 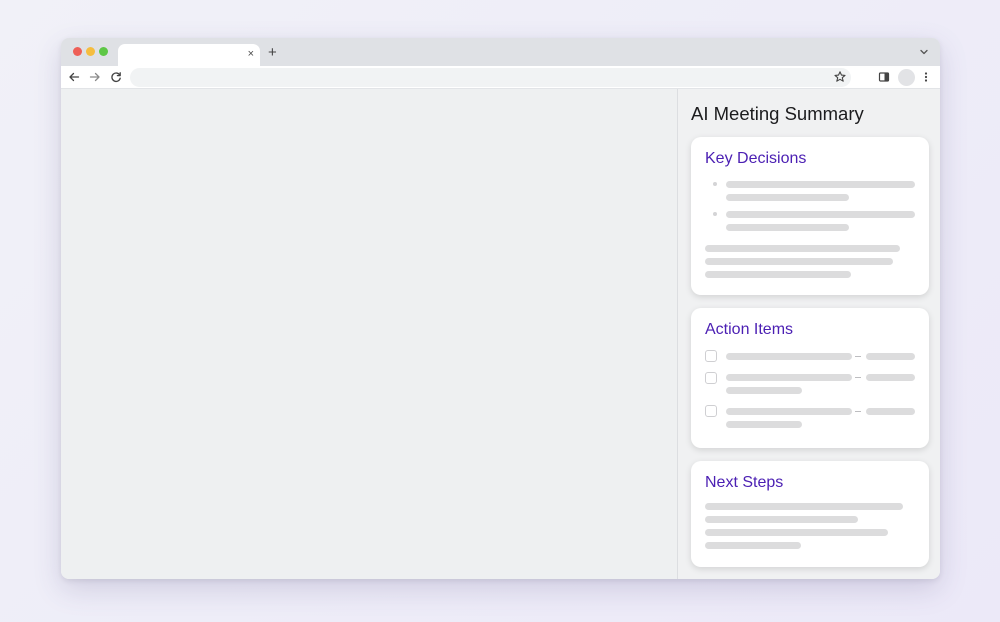 What do you see at coordinates (840, 77) in the screenshot?
I see `bookmark-star-icon` at bounding box center [840, 77].